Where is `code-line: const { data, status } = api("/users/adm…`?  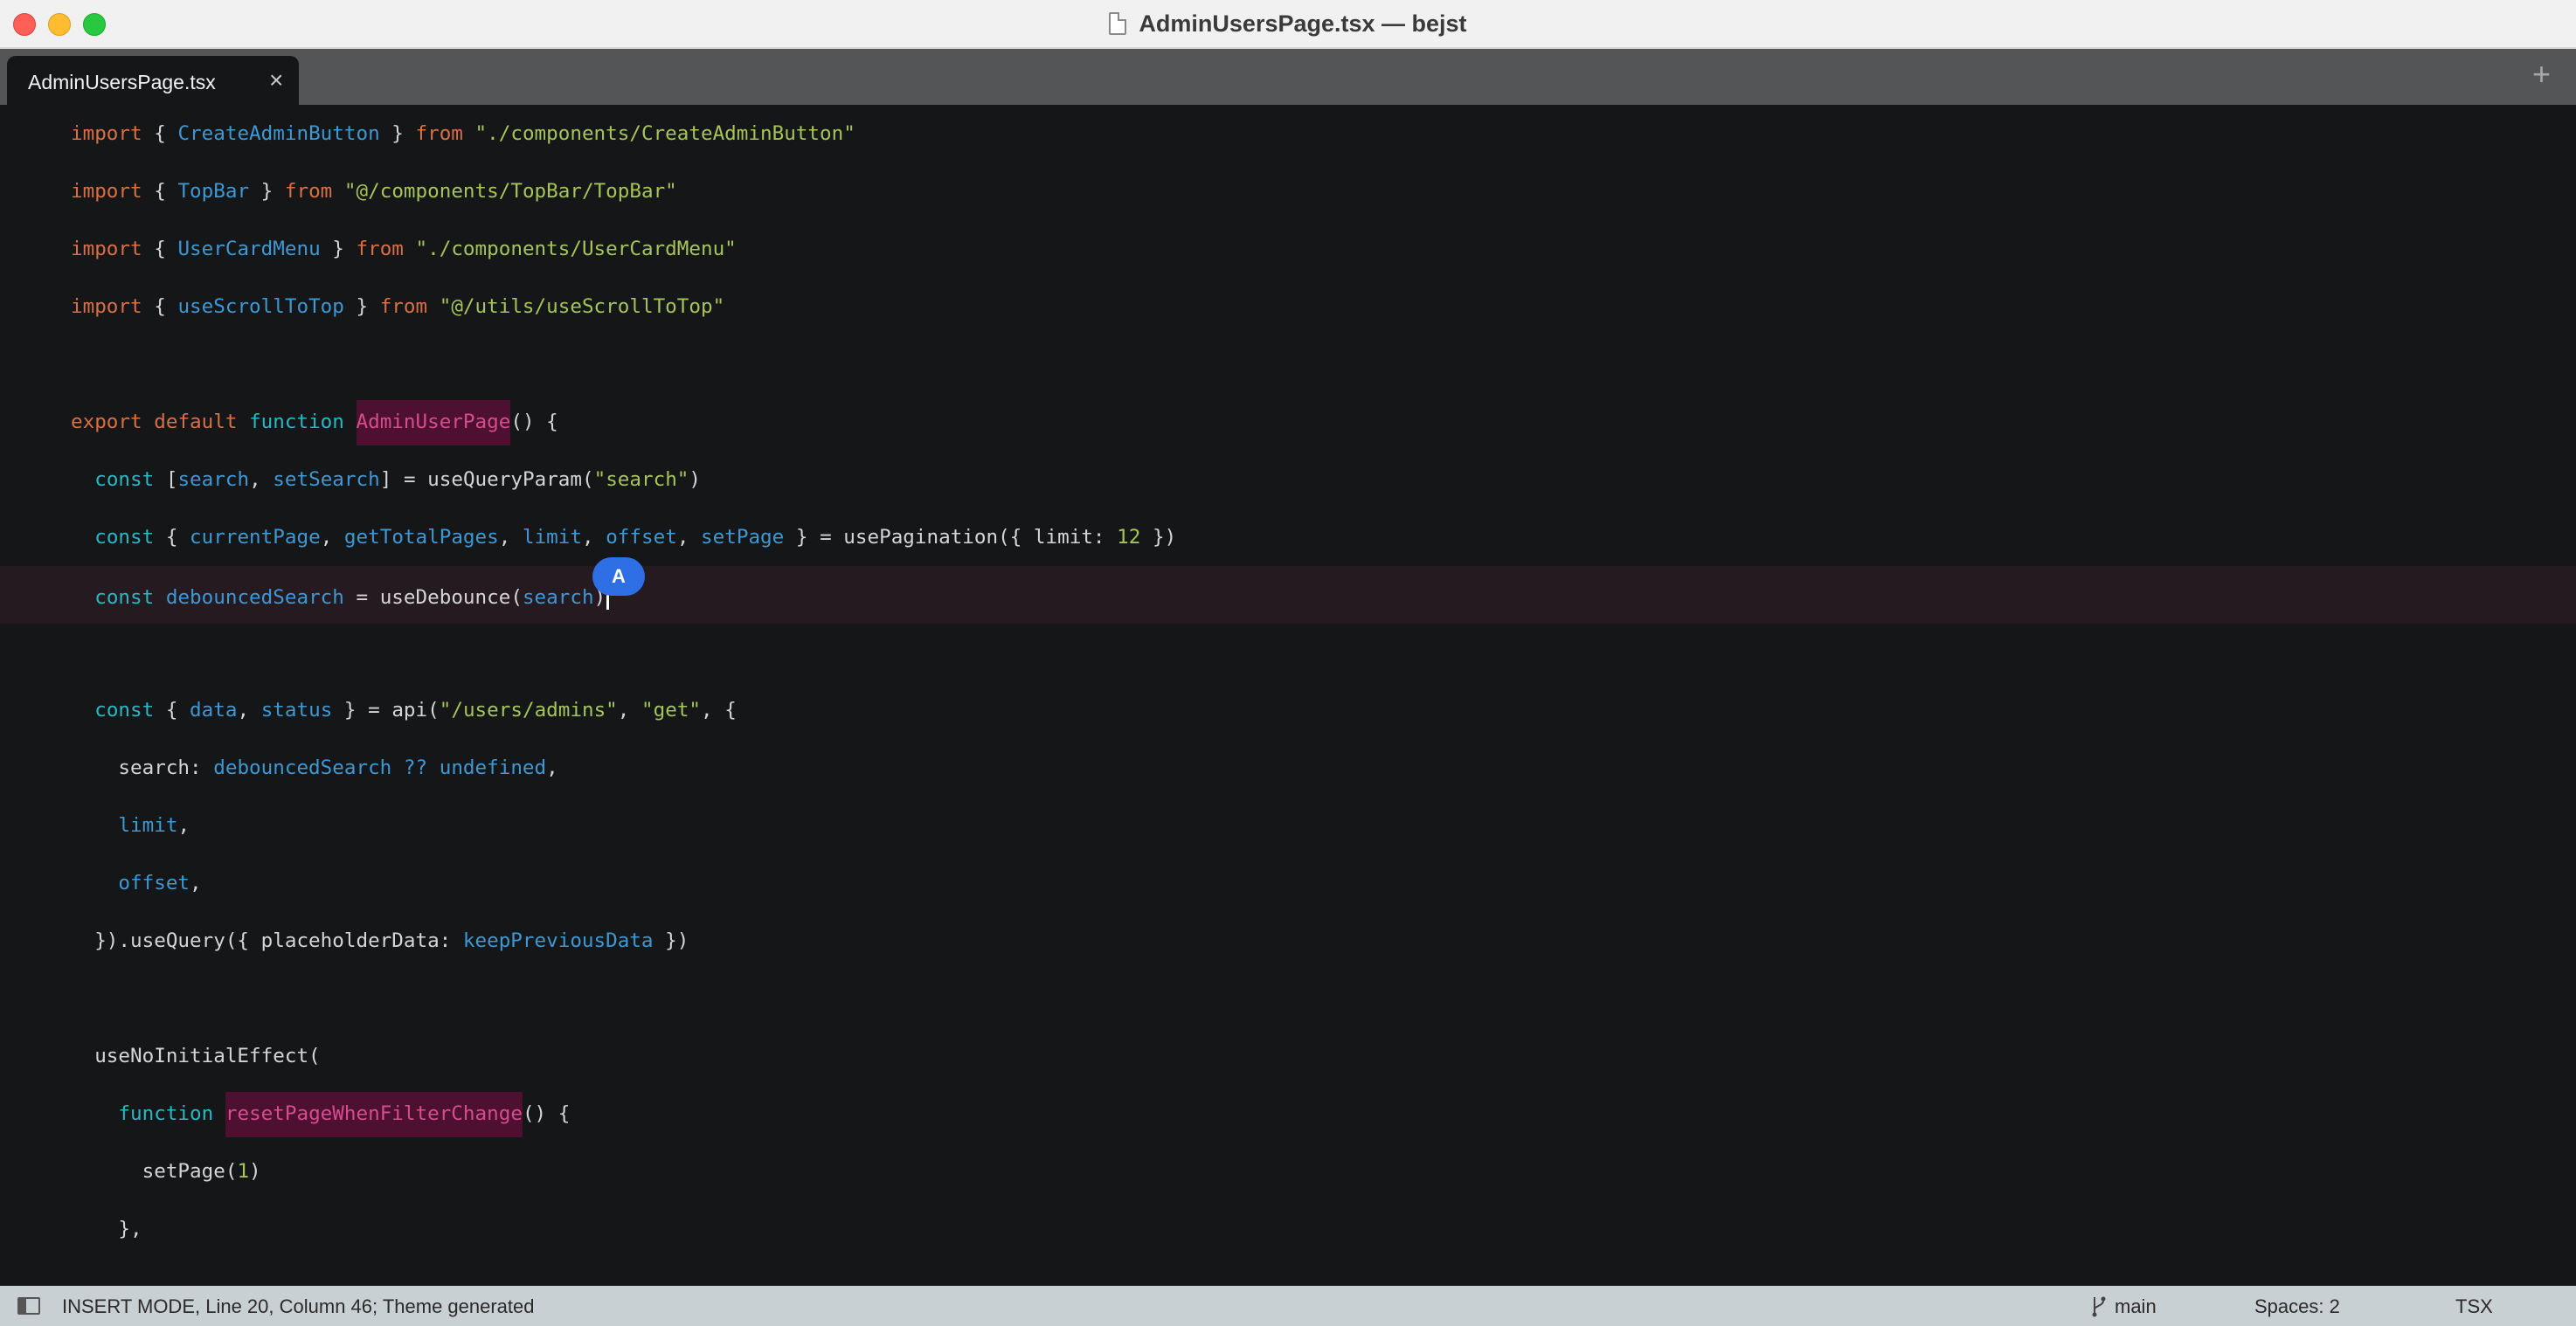 code-line: const { data, status } = api("/users/adm… is located at coordinates (1288, 710).